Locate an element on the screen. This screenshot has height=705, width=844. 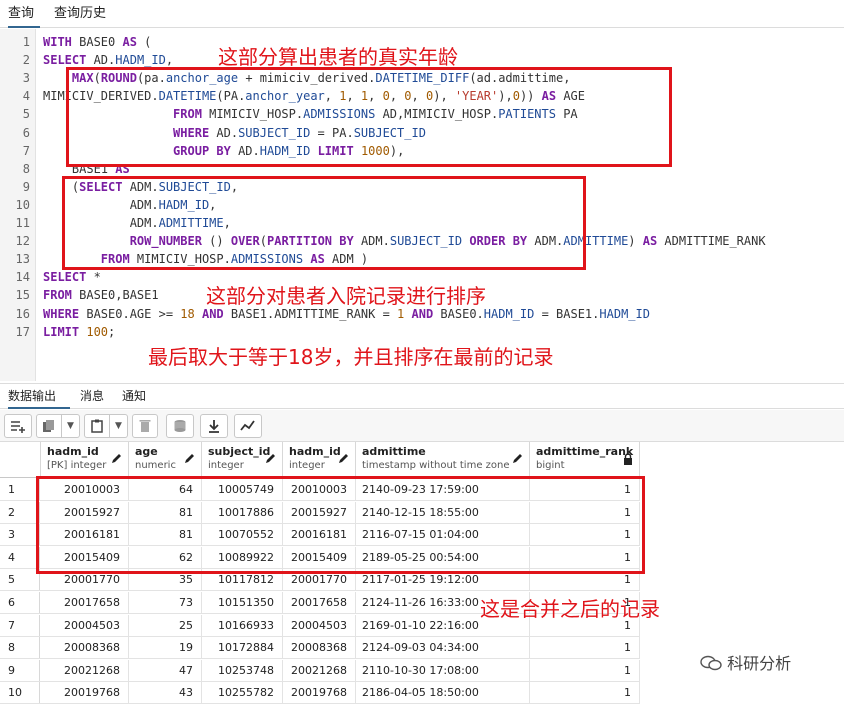
graph-icon is located at coordinates (248, 426).